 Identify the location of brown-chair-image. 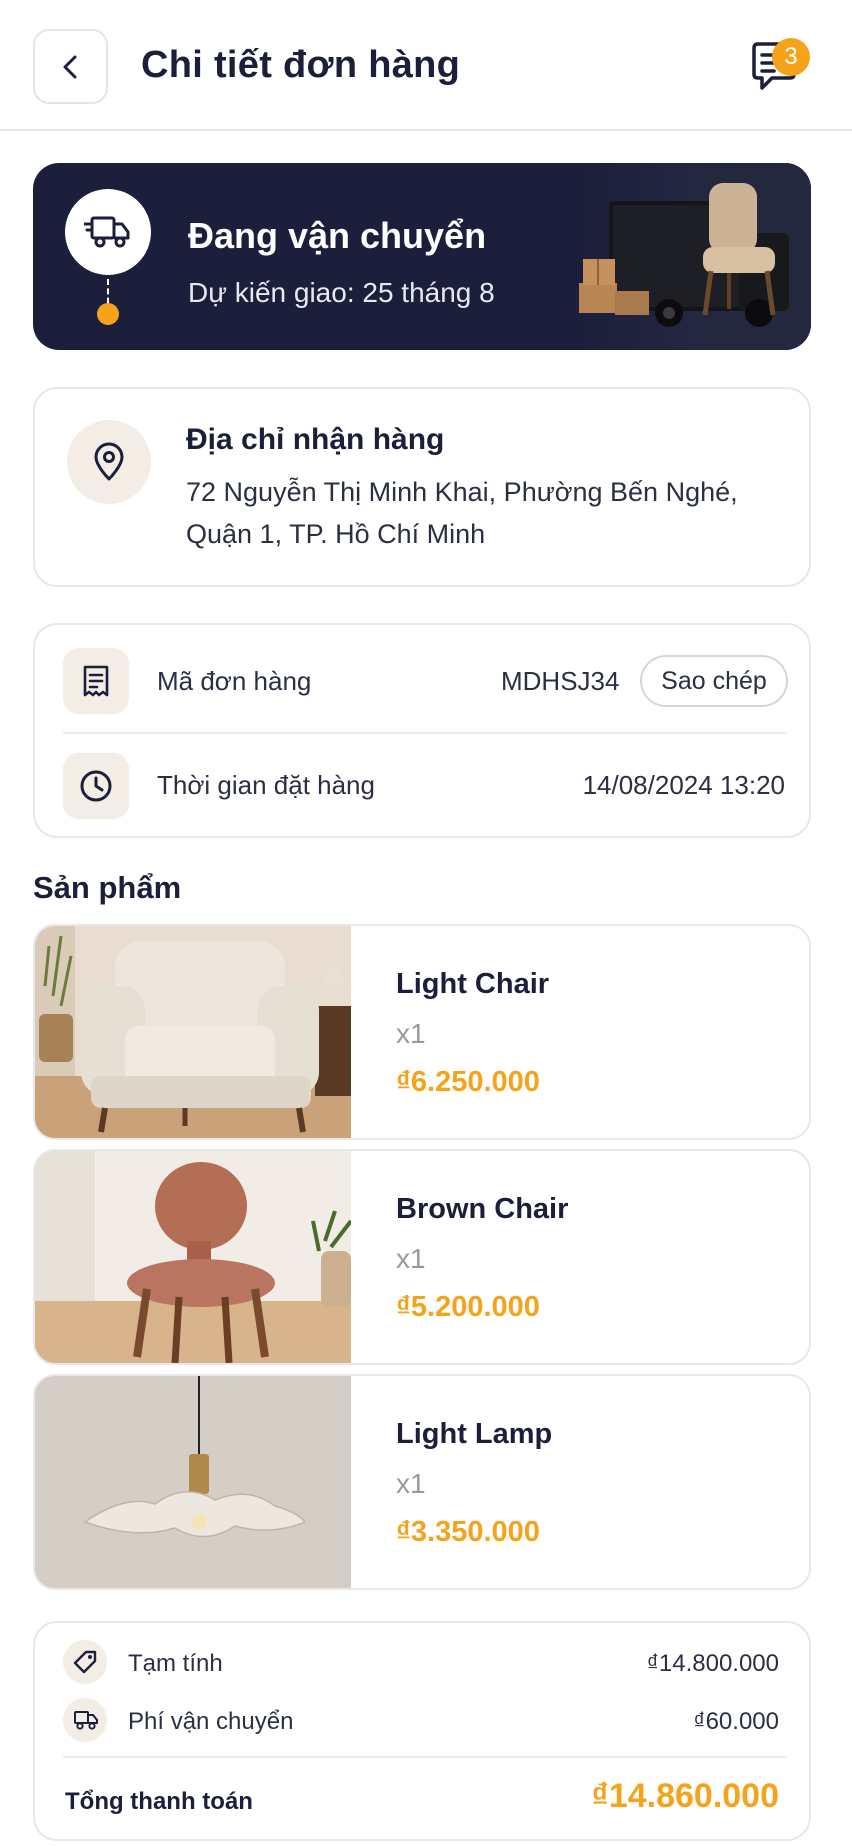
(193, 1257).